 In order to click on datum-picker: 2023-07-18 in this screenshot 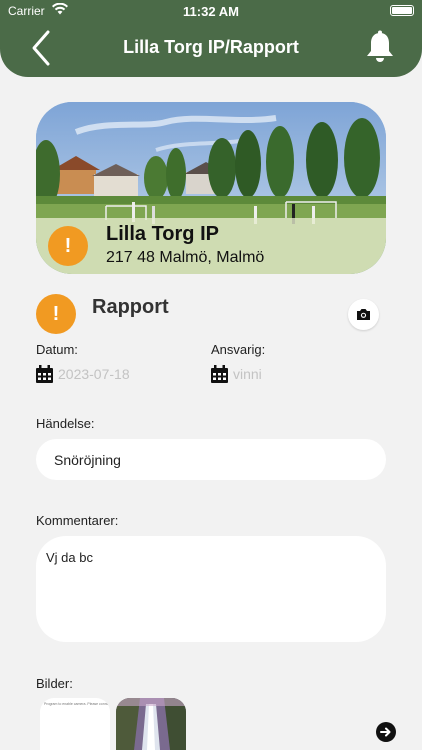, I will do `click(83, 374)`.